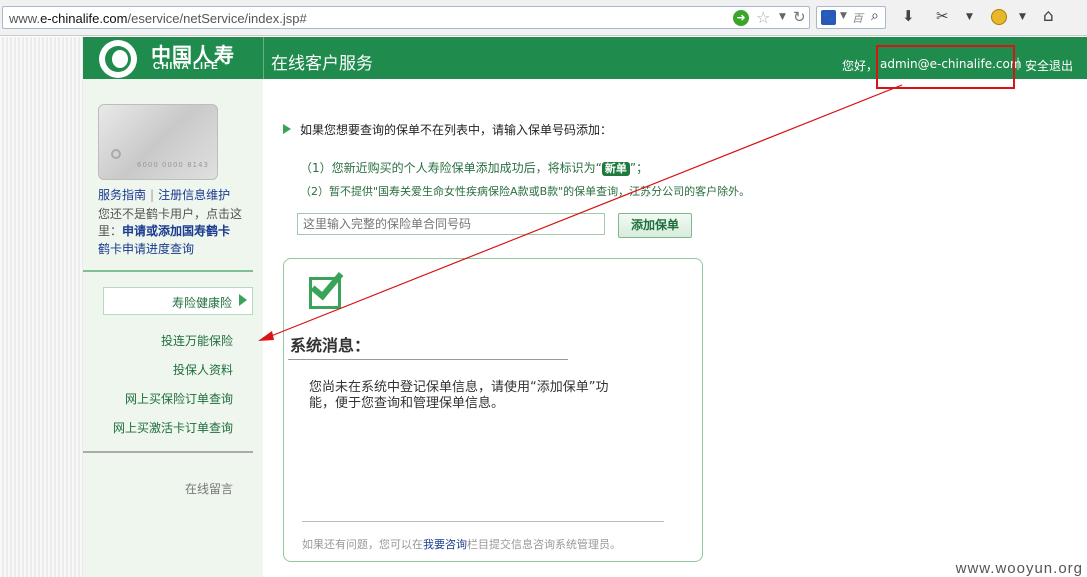 This screenshot has height=577, width=1087. What do you see at coordinates (999, 17) in the screenshot?
I see `addon-coin-icon` at bounding box center [999, 17].